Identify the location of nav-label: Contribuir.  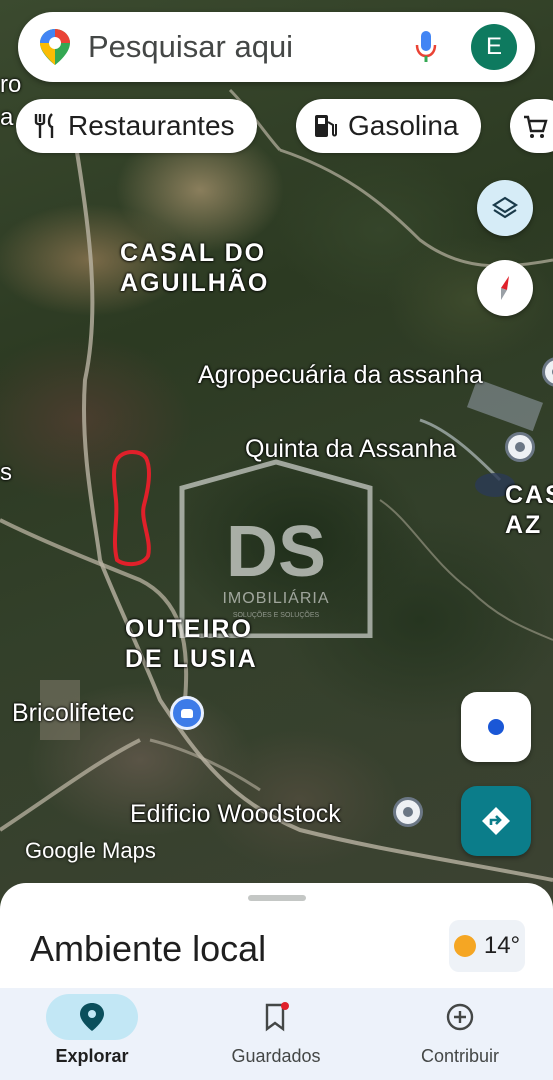
(460, 1056).